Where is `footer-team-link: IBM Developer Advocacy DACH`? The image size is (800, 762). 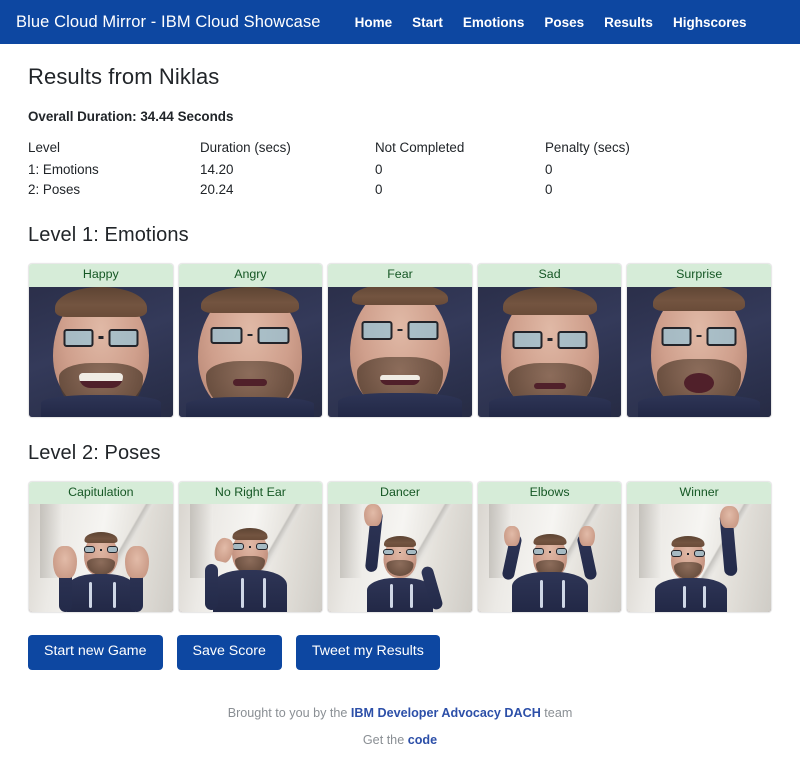 footer-team-link: IBM Developer Advocacy DACH is located at coordinates (446, 713).